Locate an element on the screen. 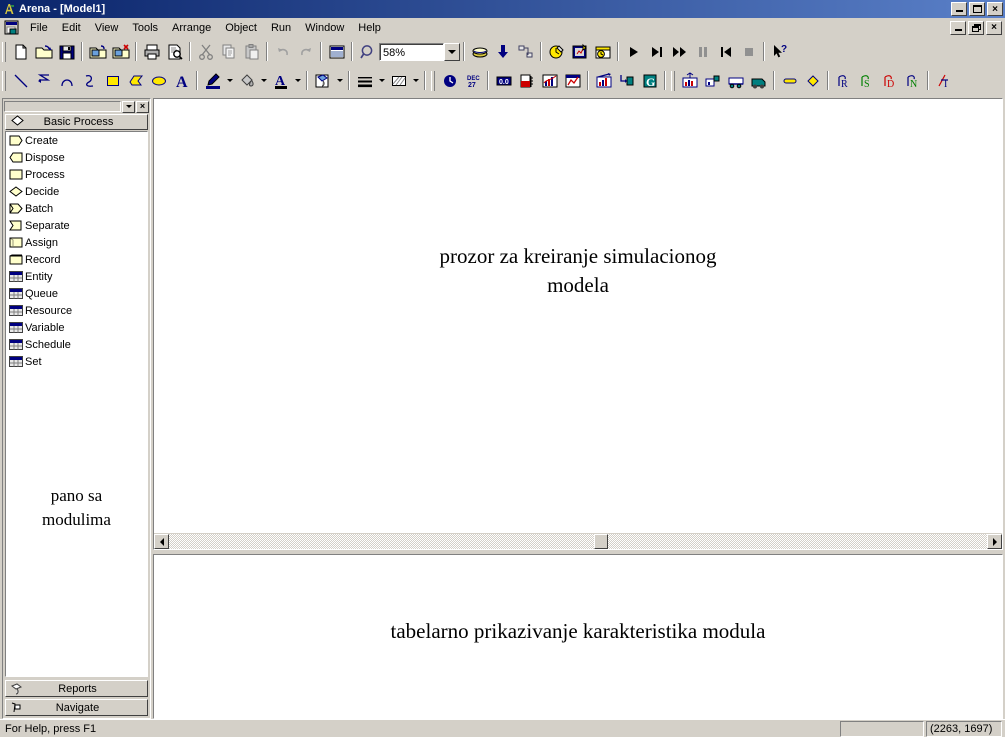  arc-icon is located at coordinates (66, 81).